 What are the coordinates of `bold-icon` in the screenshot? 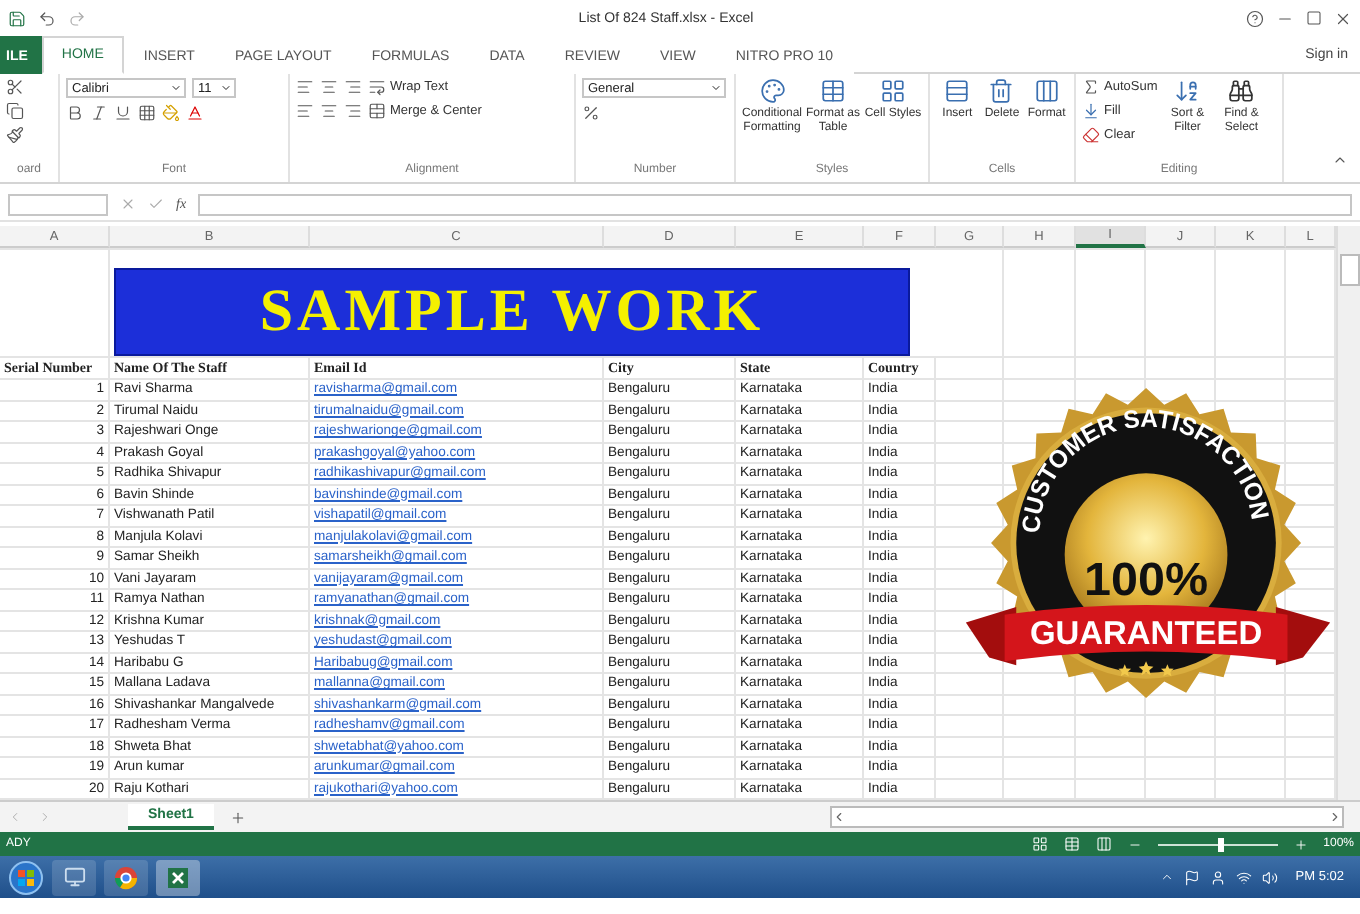 It's located at (75, 113).